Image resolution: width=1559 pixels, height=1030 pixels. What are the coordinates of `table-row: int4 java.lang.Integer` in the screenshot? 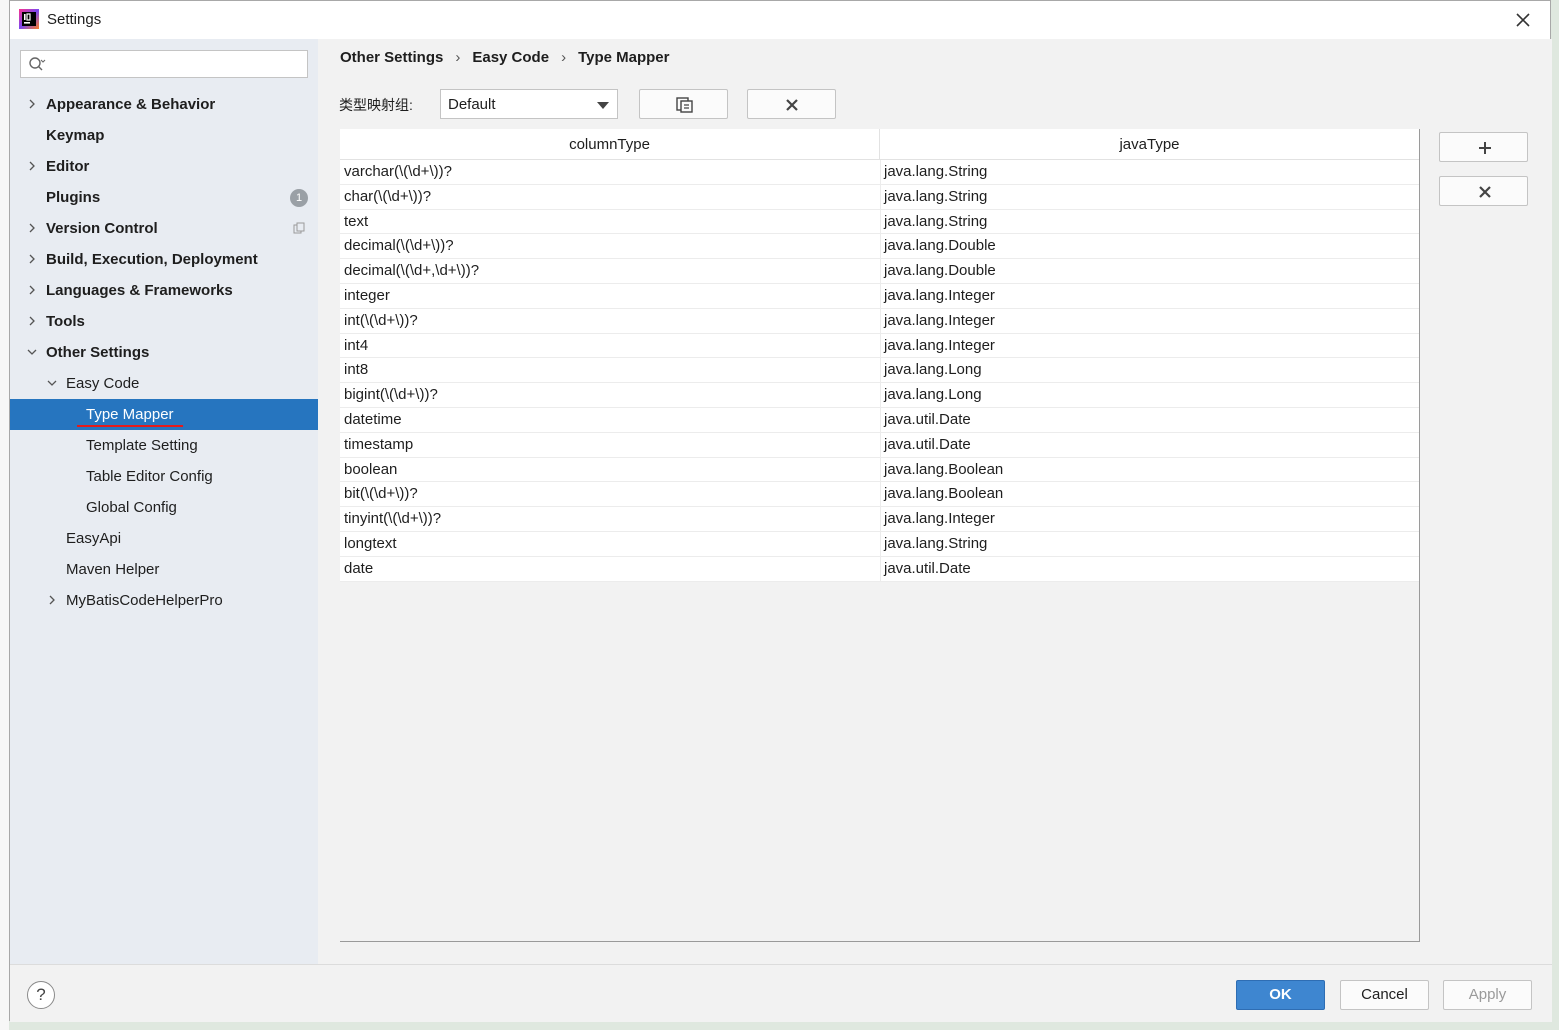 It's located at (879, 346).